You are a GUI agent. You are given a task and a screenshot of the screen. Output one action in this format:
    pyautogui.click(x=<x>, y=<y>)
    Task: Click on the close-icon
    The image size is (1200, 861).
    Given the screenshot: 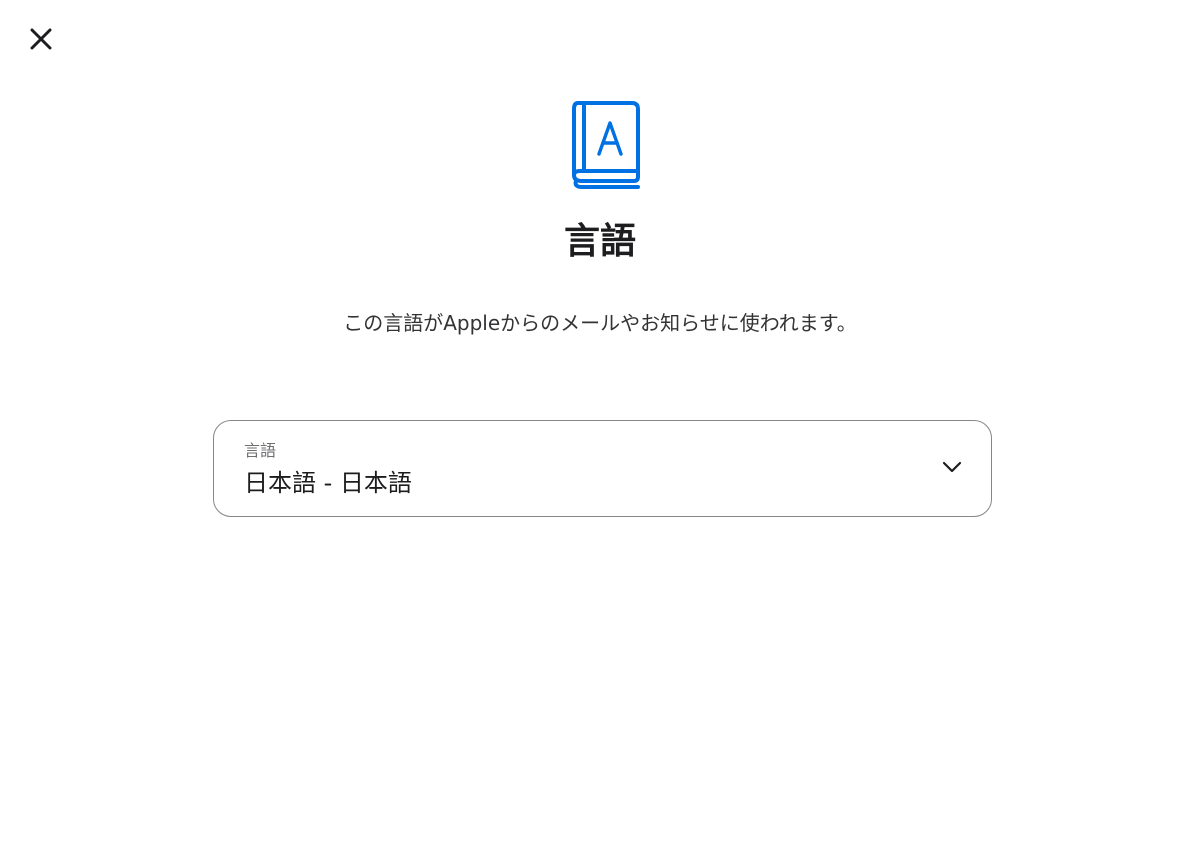 What is the action you would take?
    pyautogui.click(x=41, y=39)
    